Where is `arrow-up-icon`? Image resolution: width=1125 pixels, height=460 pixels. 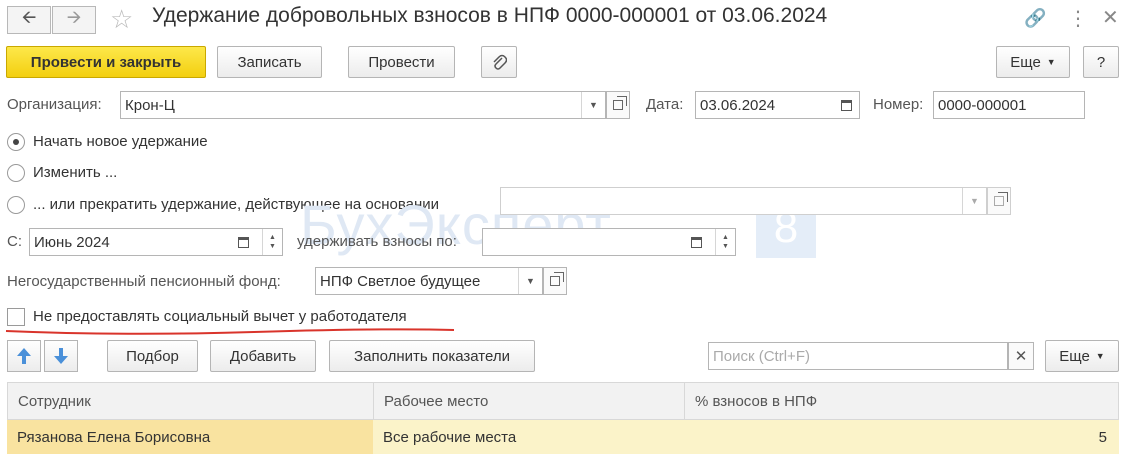 arrow-up-icon is located at coordinates (24, 356).